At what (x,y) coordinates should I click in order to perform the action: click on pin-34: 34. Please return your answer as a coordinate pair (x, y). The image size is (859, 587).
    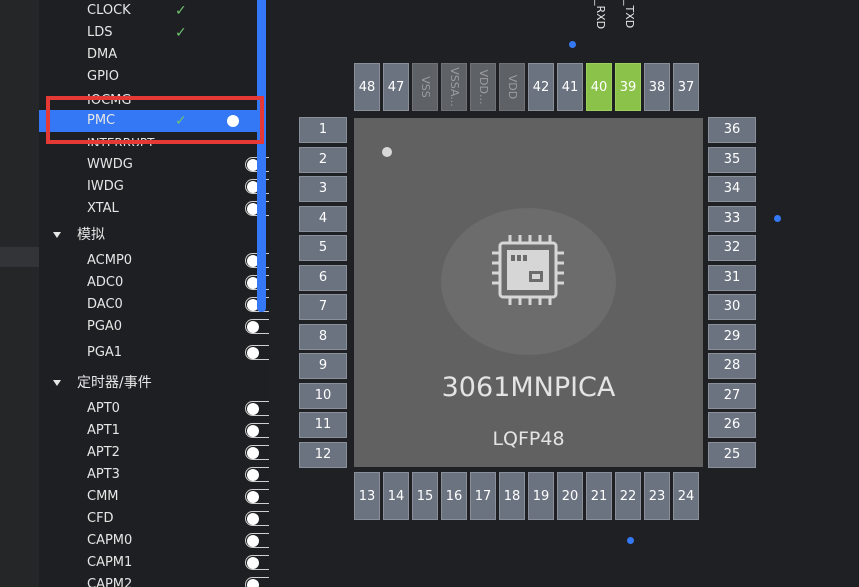
    Looking at the image, I should click on (732, 189).